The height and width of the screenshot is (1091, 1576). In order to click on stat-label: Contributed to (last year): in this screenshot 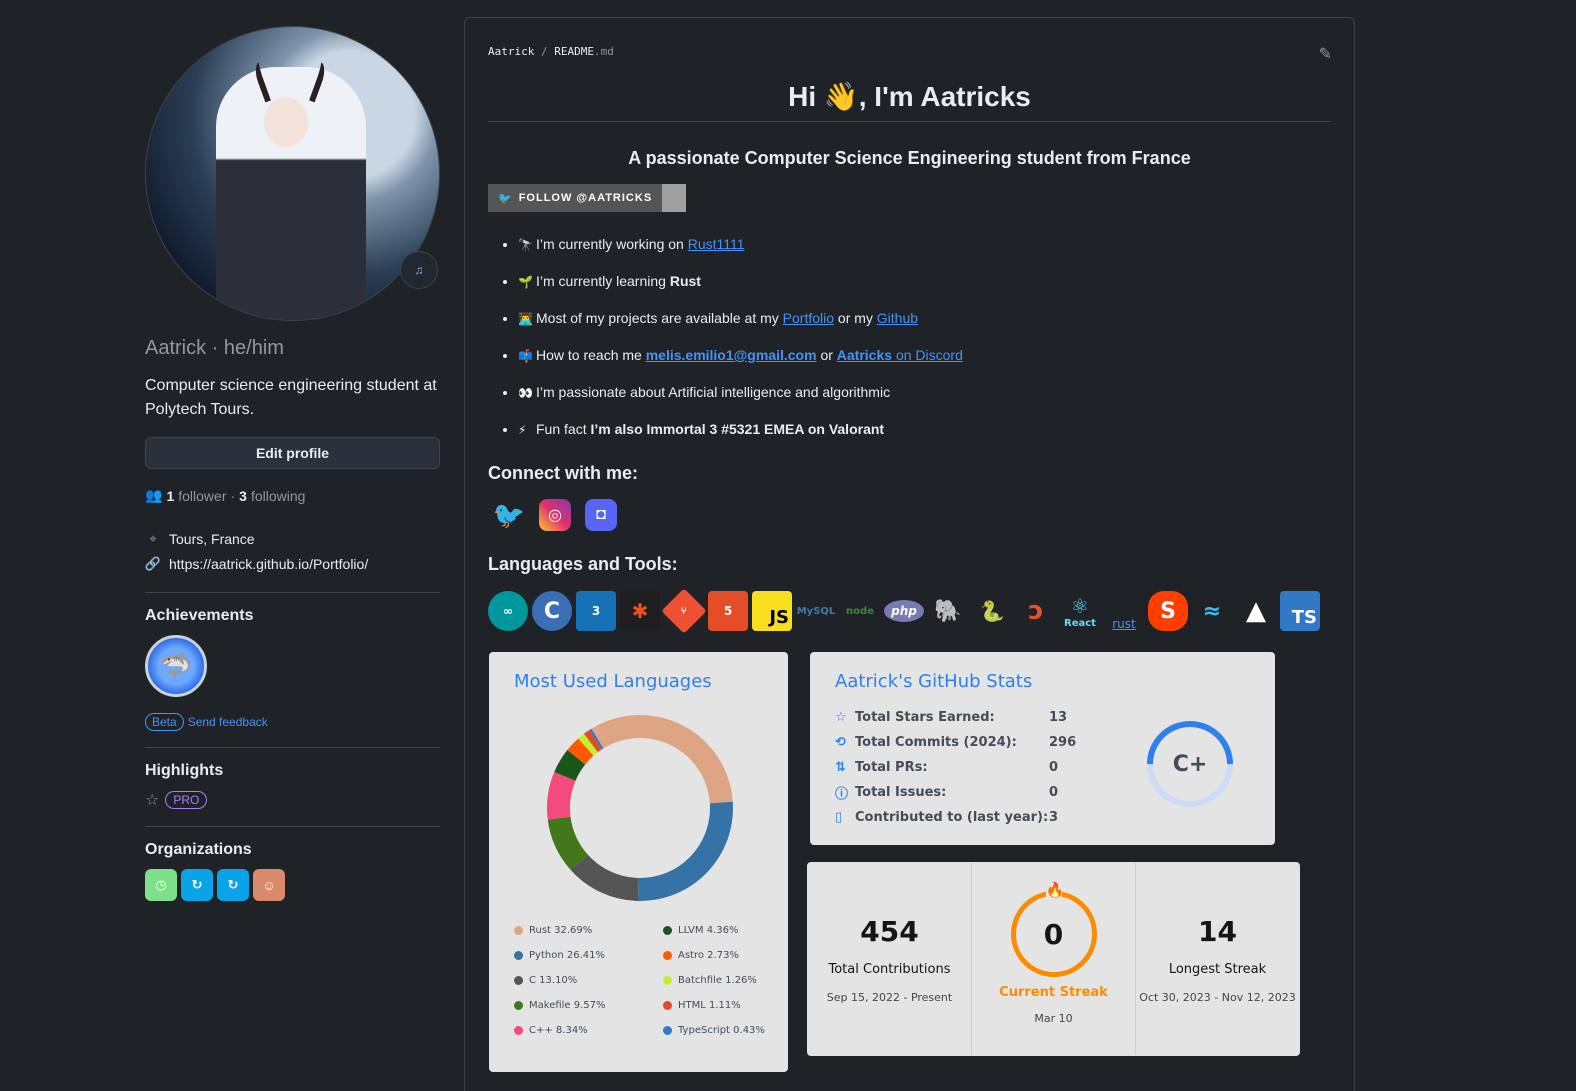, I will do `click(952, 817)`.